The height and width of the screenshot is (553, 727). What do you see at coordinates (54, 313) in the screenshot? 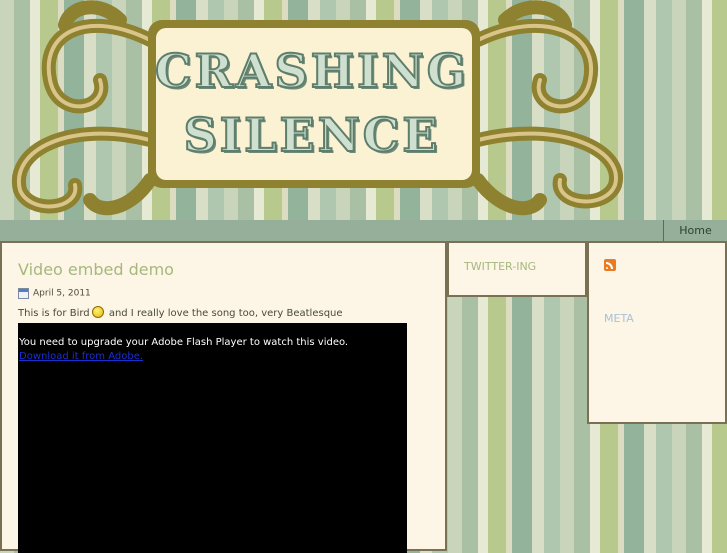
I see `post-body-text-start: This is for Bird` at bounding box center [54, 313].